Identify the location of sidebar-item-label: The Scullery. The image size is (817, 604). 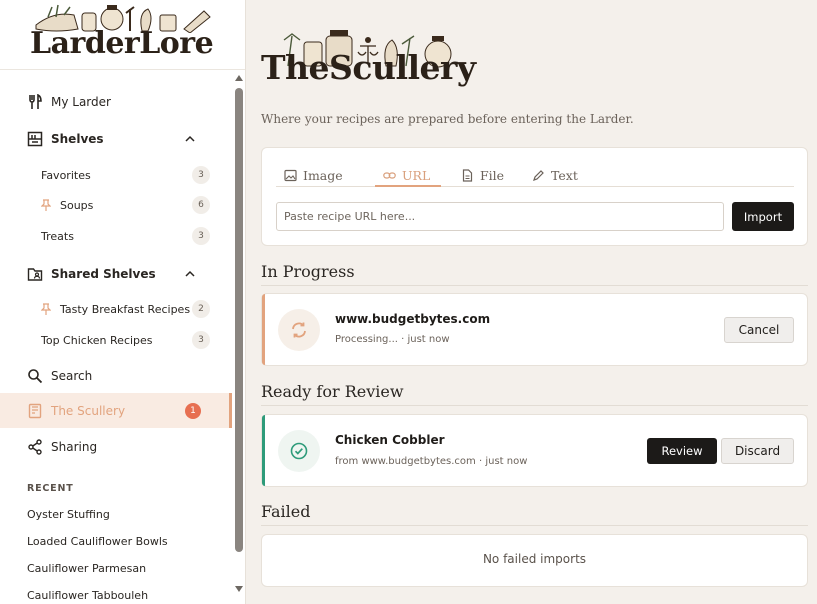
(88, 410).